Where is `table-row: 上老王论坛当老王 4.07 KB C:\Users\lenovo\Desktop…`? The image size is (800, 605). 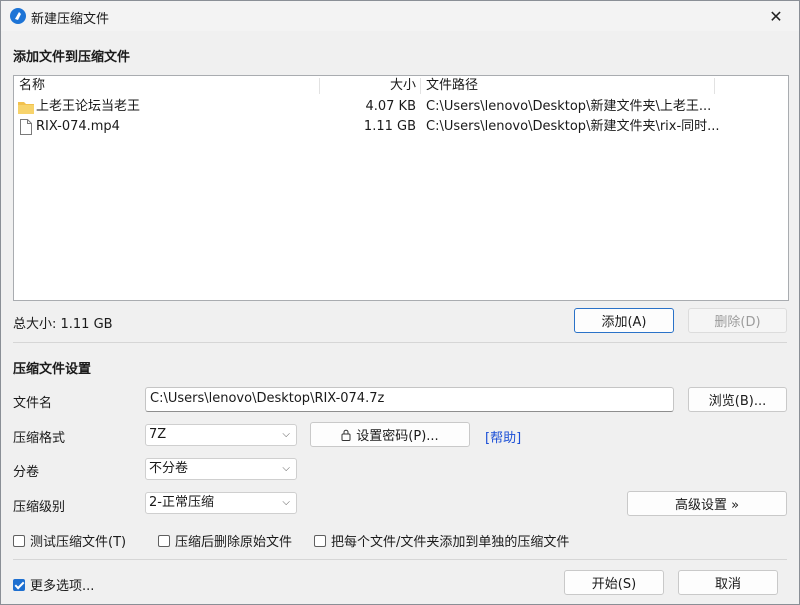
table-row: 上老王论坛当老王 4.07 KB C:\Users\lenovo\Desktop… is located at coordinates (401, 107).